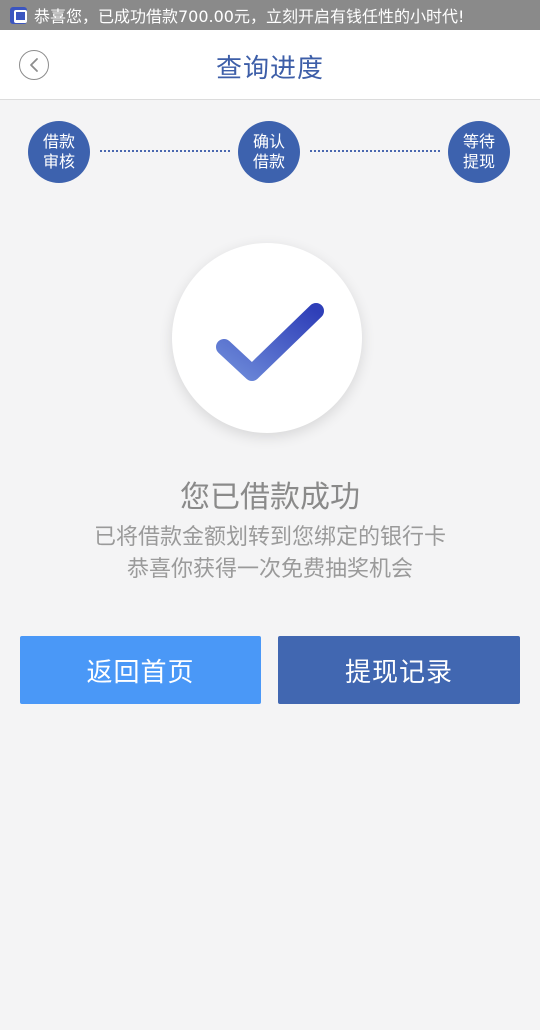  I want to click on success-message-line2: 恭喜你获得一次免费抽奖机会, so click(269, 569).